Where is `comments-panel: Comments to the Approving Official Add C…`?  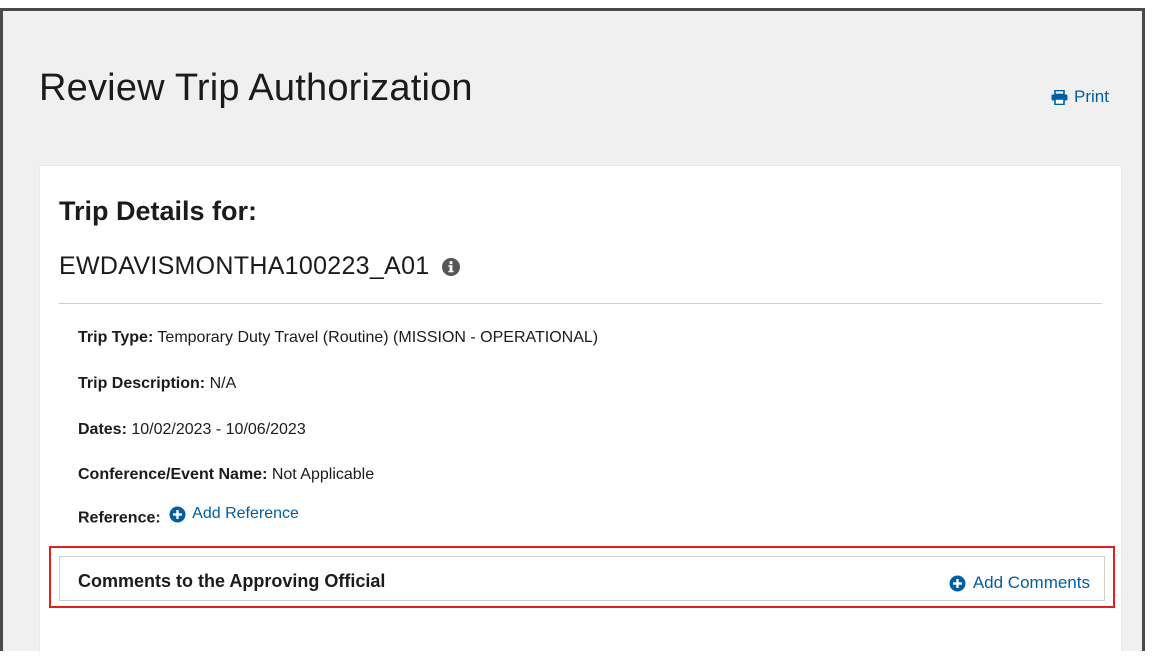 comments-panel: Comments to the Approving Official Add C… is located at coordinates (582, 578).